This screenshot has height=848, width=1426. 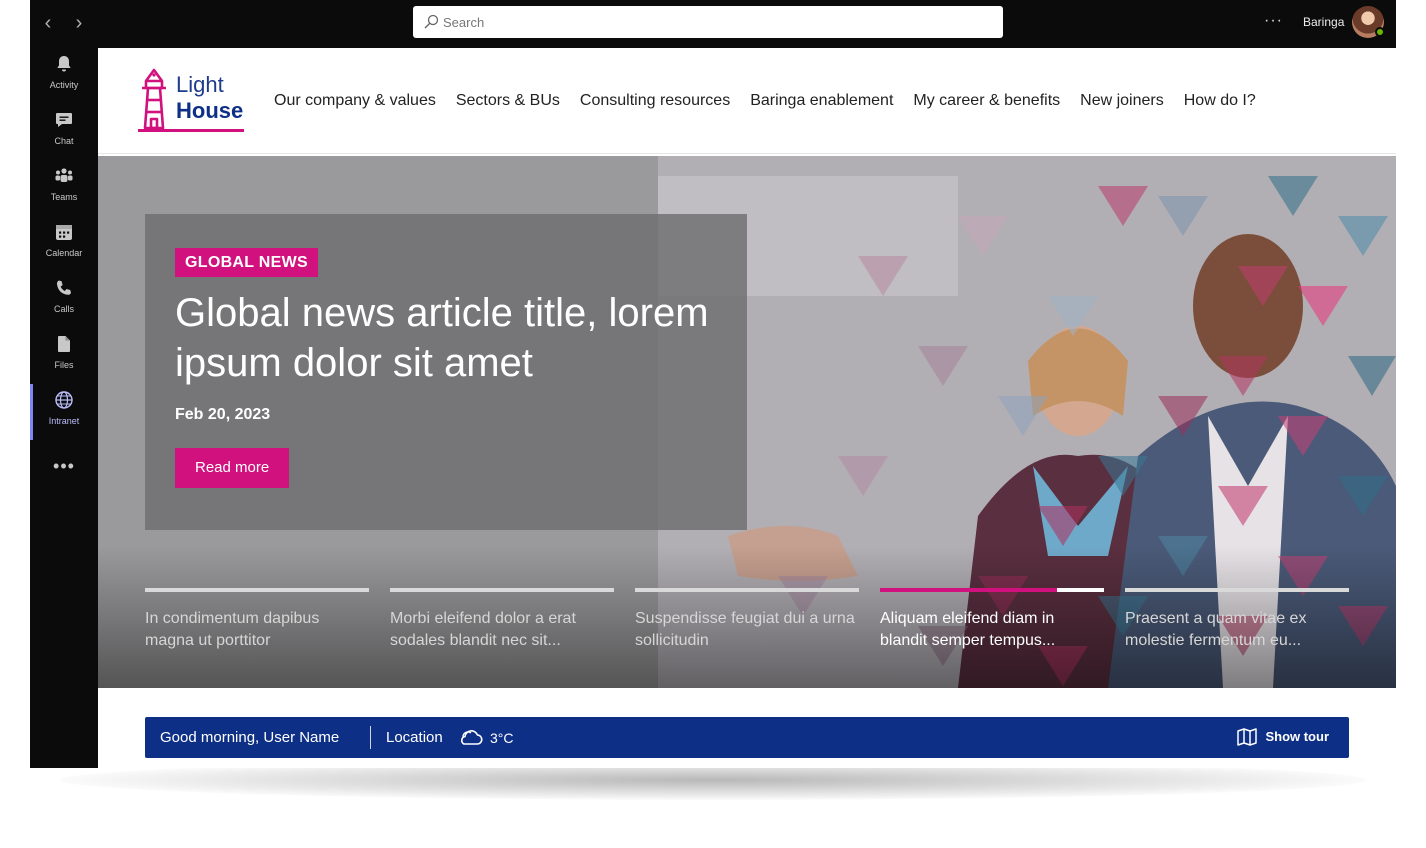 I want to click on greeting-divider, so click(x=370, y=737).